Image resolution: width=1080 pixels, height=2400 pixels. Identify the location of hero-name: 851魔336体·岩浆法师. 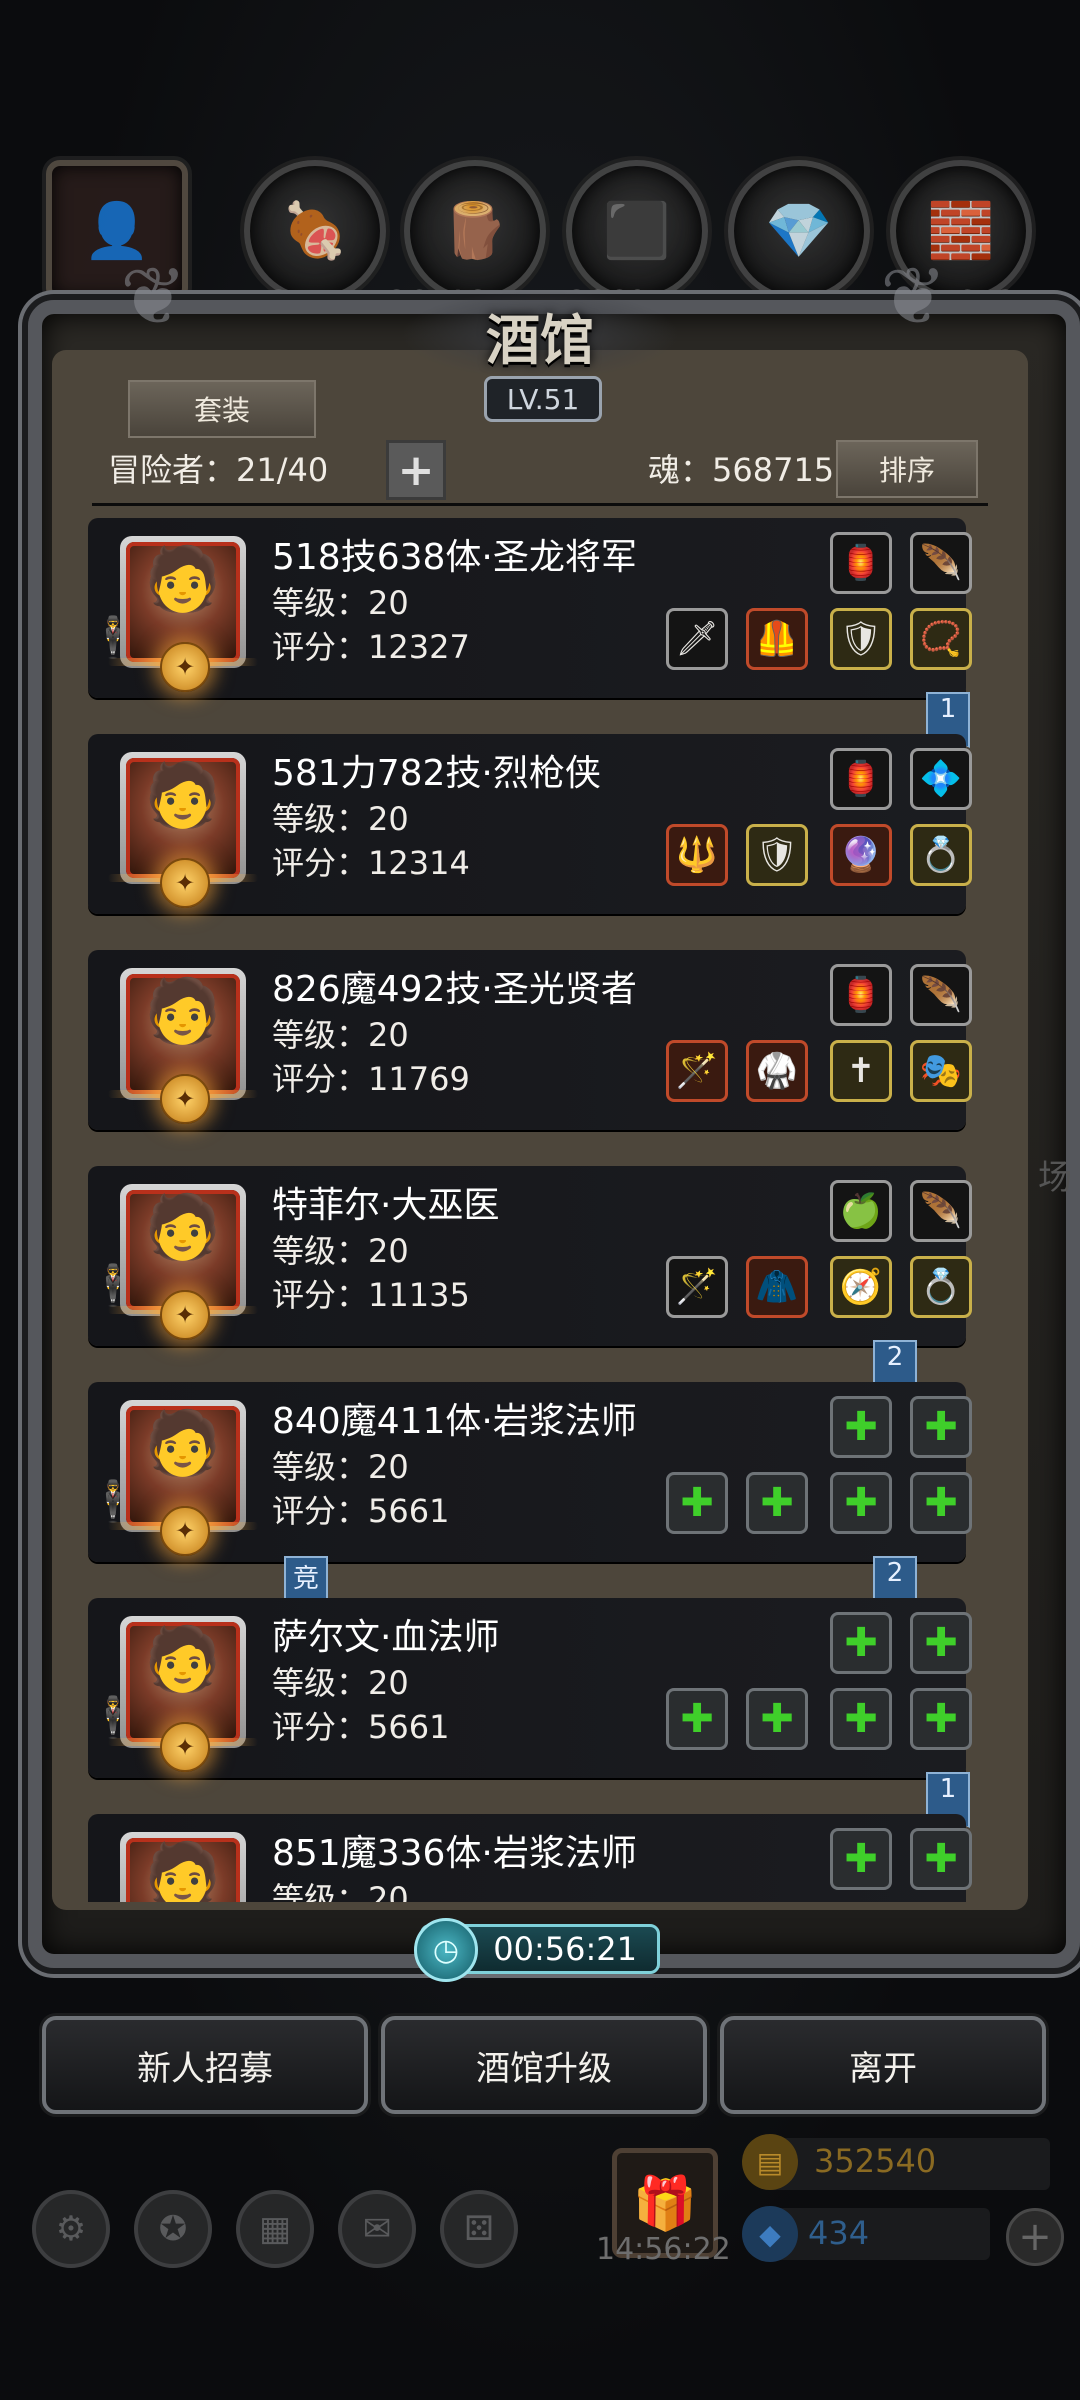
(454, 1853).